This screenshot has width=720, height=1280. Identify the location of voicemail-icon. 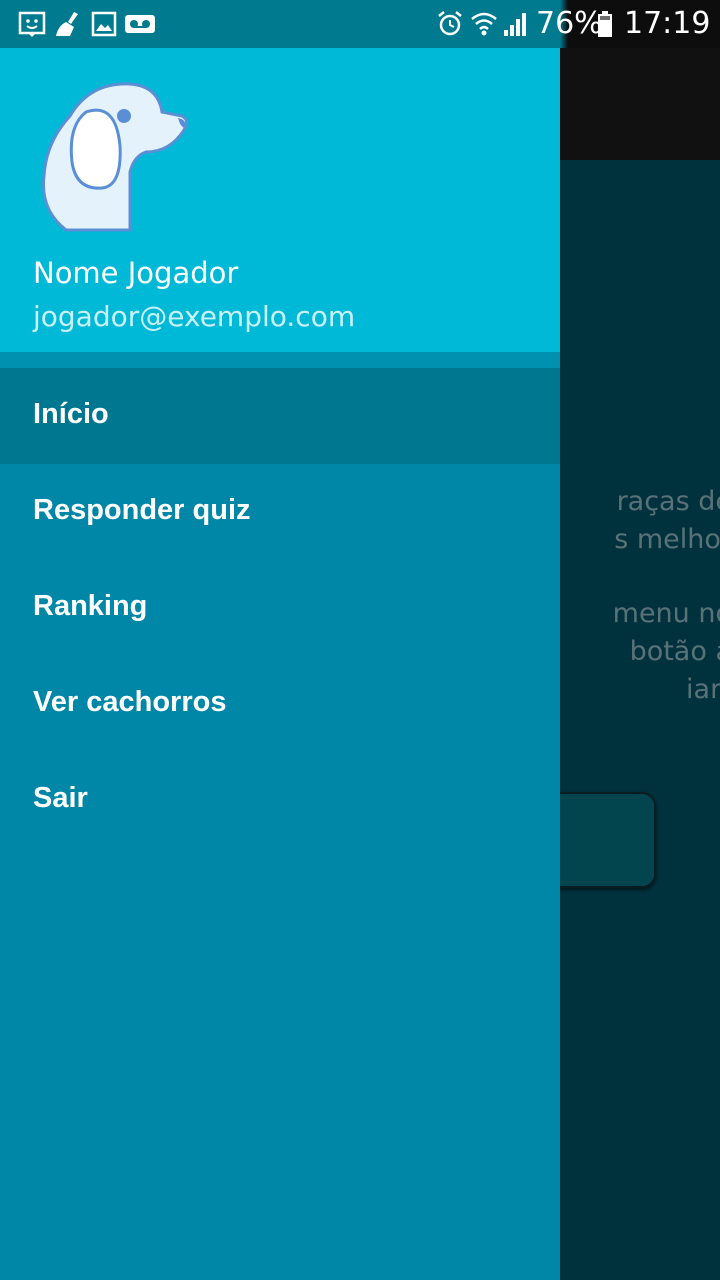
(140, 24).